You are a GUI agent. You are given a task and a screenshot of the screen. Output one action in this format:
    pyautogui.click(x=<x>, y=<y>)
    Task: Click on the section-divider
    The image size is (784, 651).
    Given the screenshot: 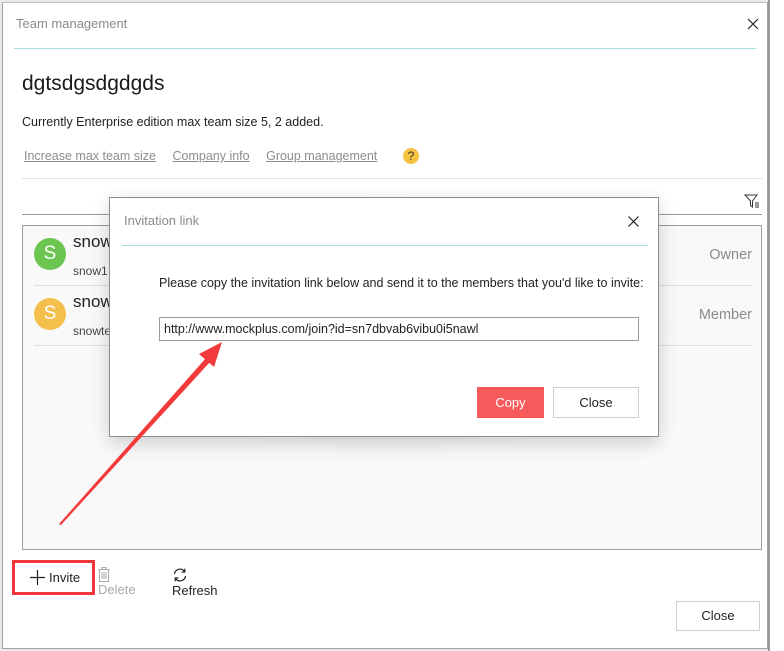 What is the action you would take?
    pyautogui.click(x=392, y=178)
    